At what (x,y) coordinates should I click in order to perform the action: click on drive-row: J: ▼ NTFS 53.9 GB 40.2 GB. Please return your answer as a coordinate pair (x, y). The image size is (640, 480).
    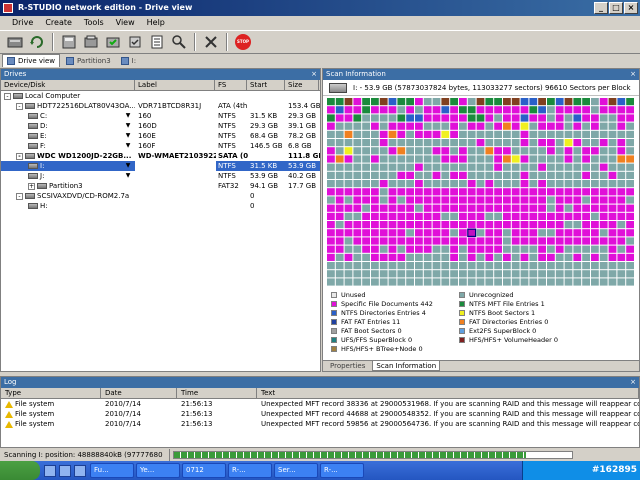
    Looking at the image, I should click on (160, 176).